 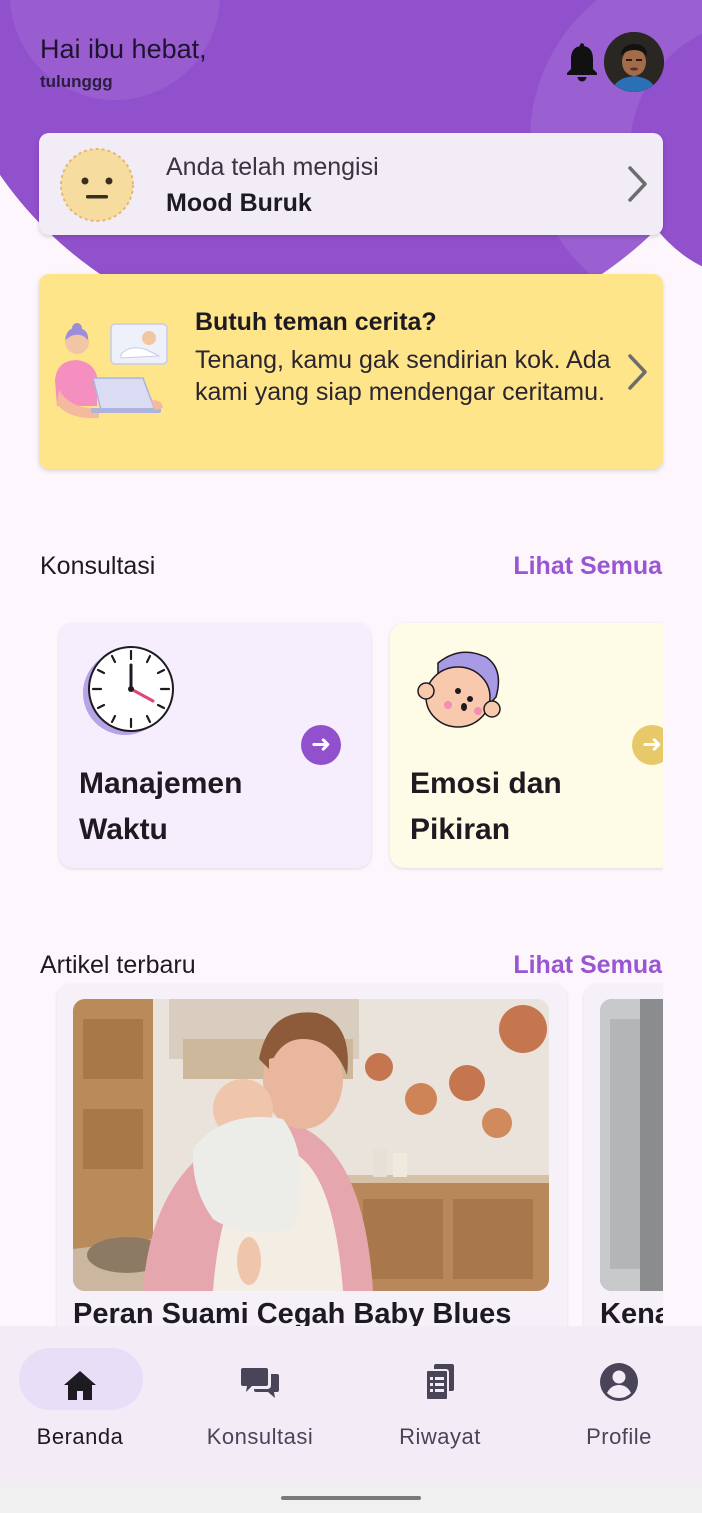 I want to click on home-gesture-handle, so click(x=351, y=1498).